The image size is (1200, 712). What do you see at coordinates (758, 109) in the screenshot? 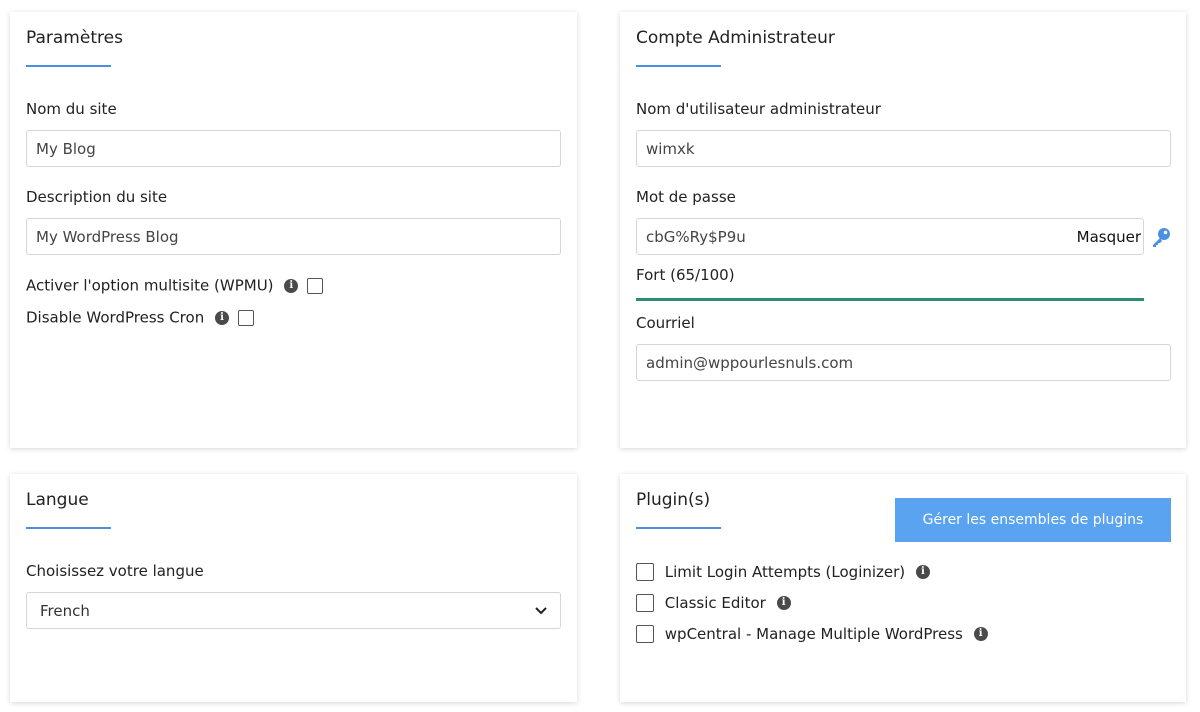
I see `admin-username-label: Nom d'utilisateur administrateur` at bounding box center [758, 109].